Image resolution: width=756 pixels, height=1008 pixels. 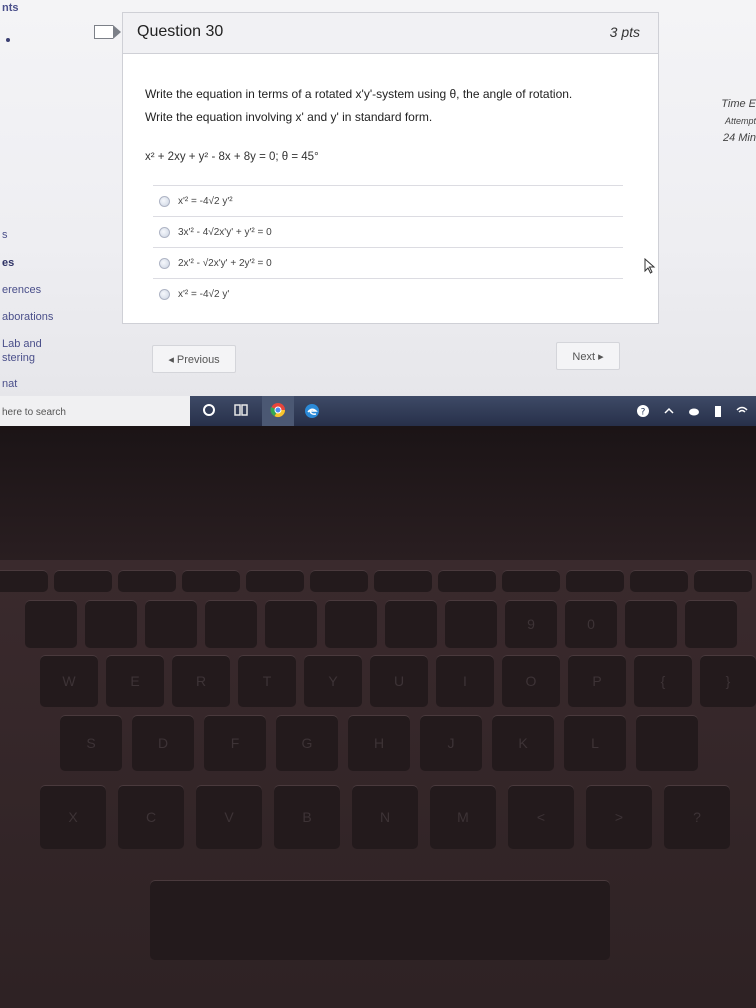 I want to click on taskbar-search-box: here to search, so click(x=95, y=411).